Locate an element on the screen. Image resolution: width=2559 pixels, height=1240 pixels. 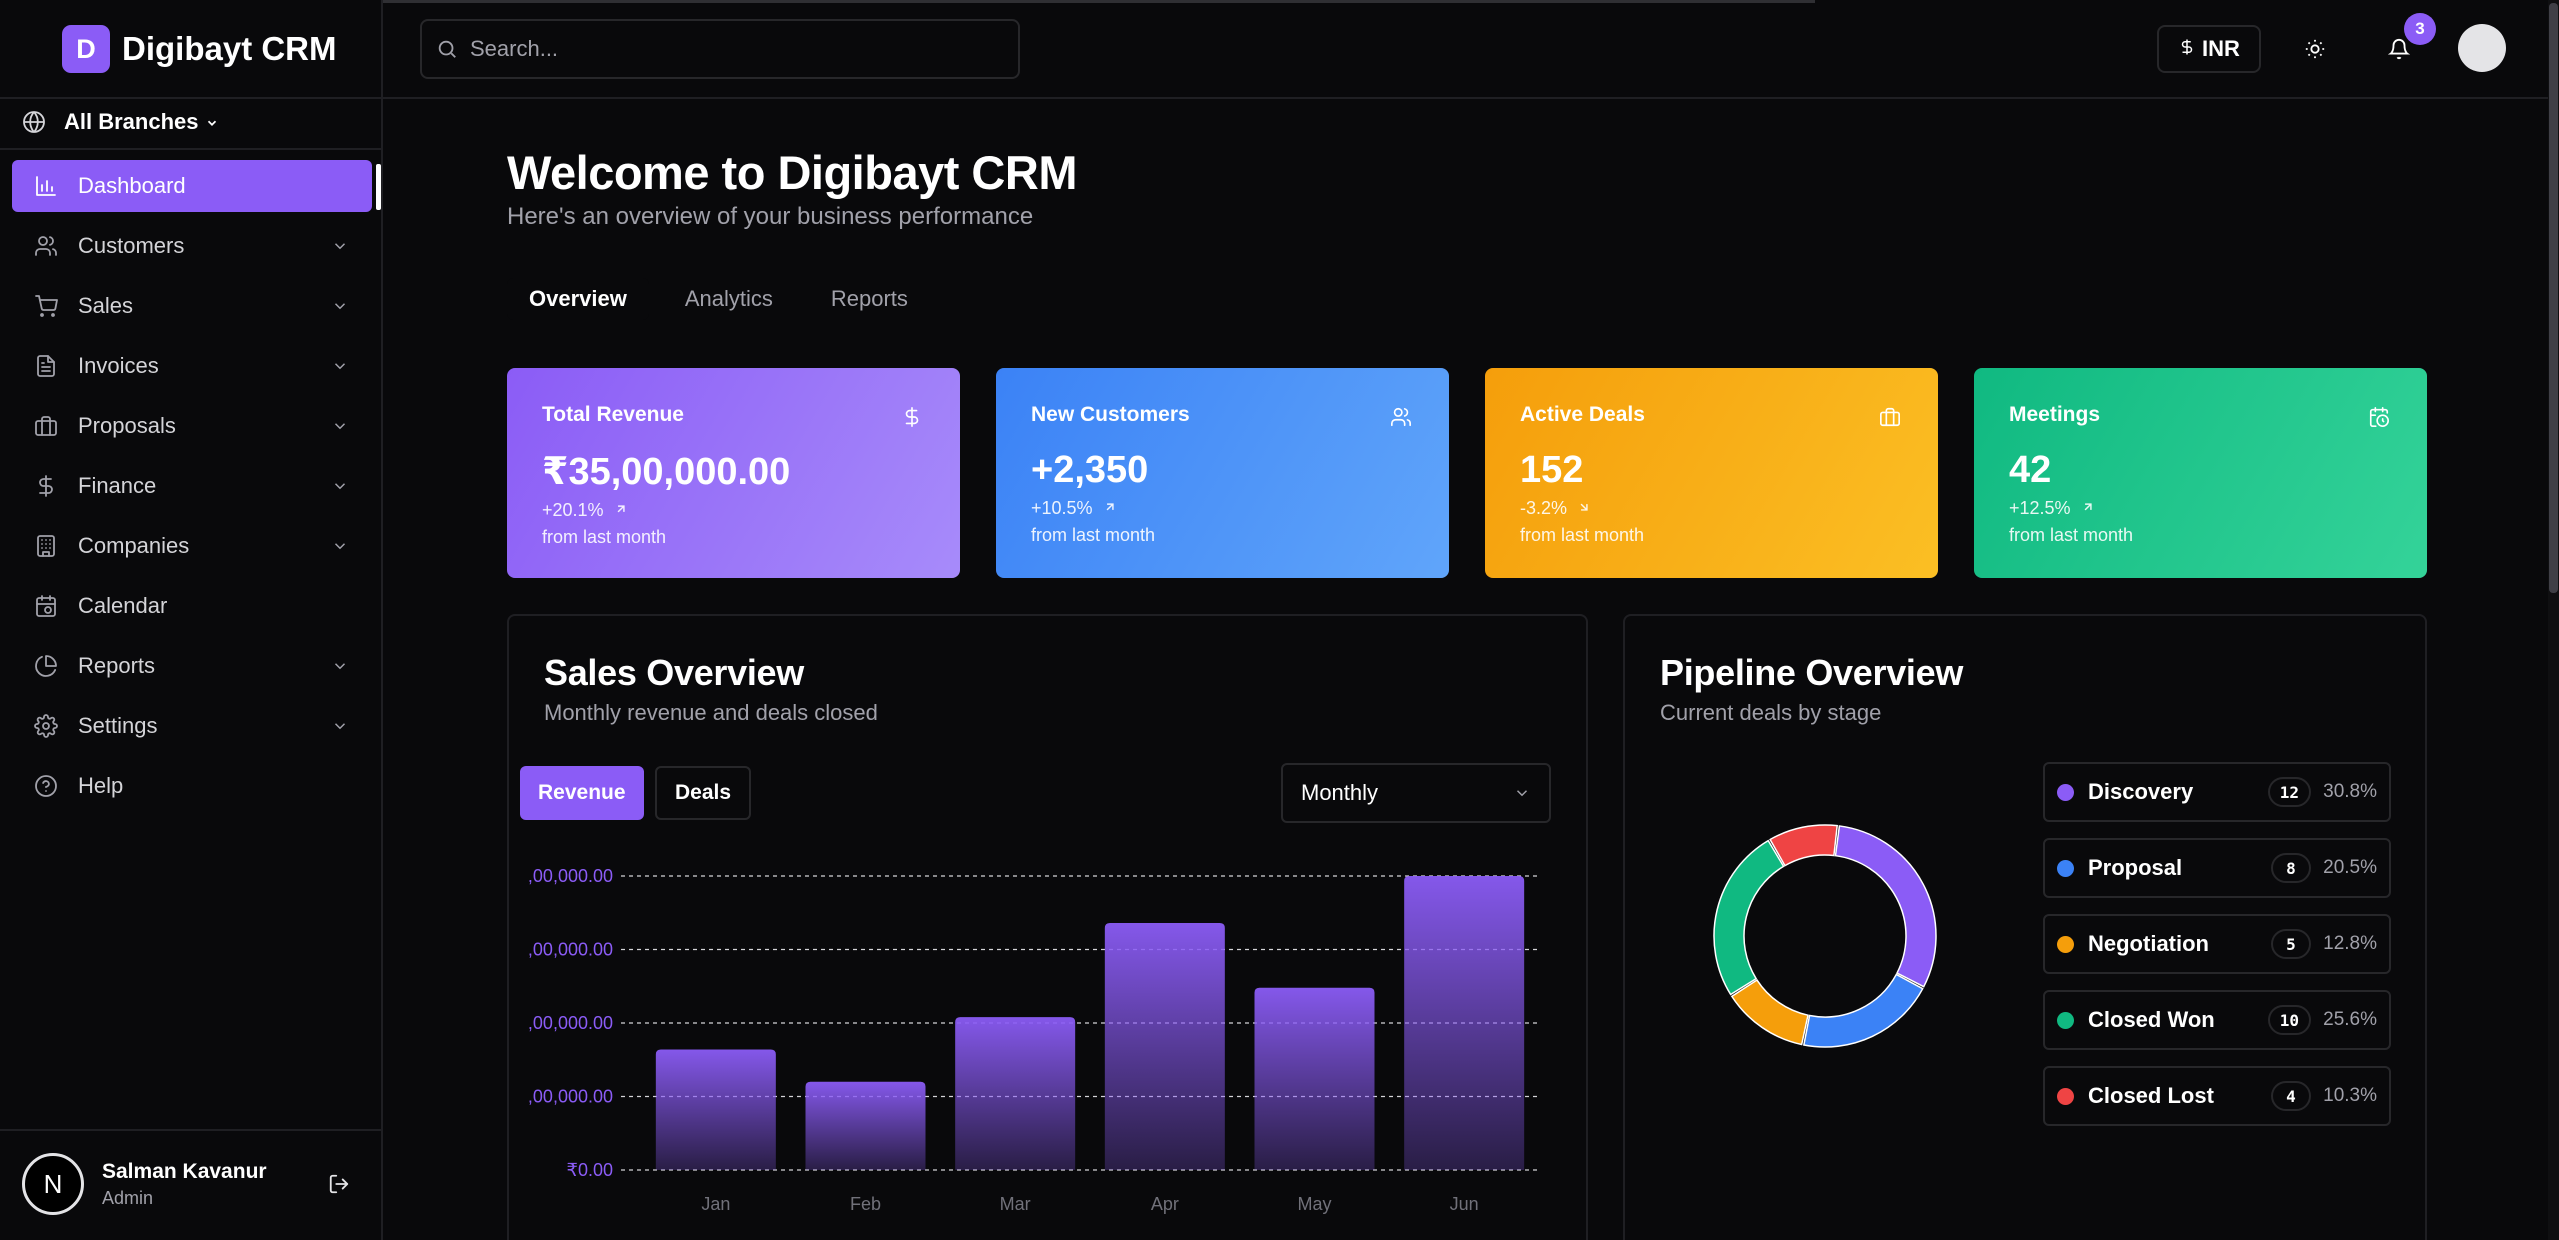
cart-icon is located at coordinates (46, 306).